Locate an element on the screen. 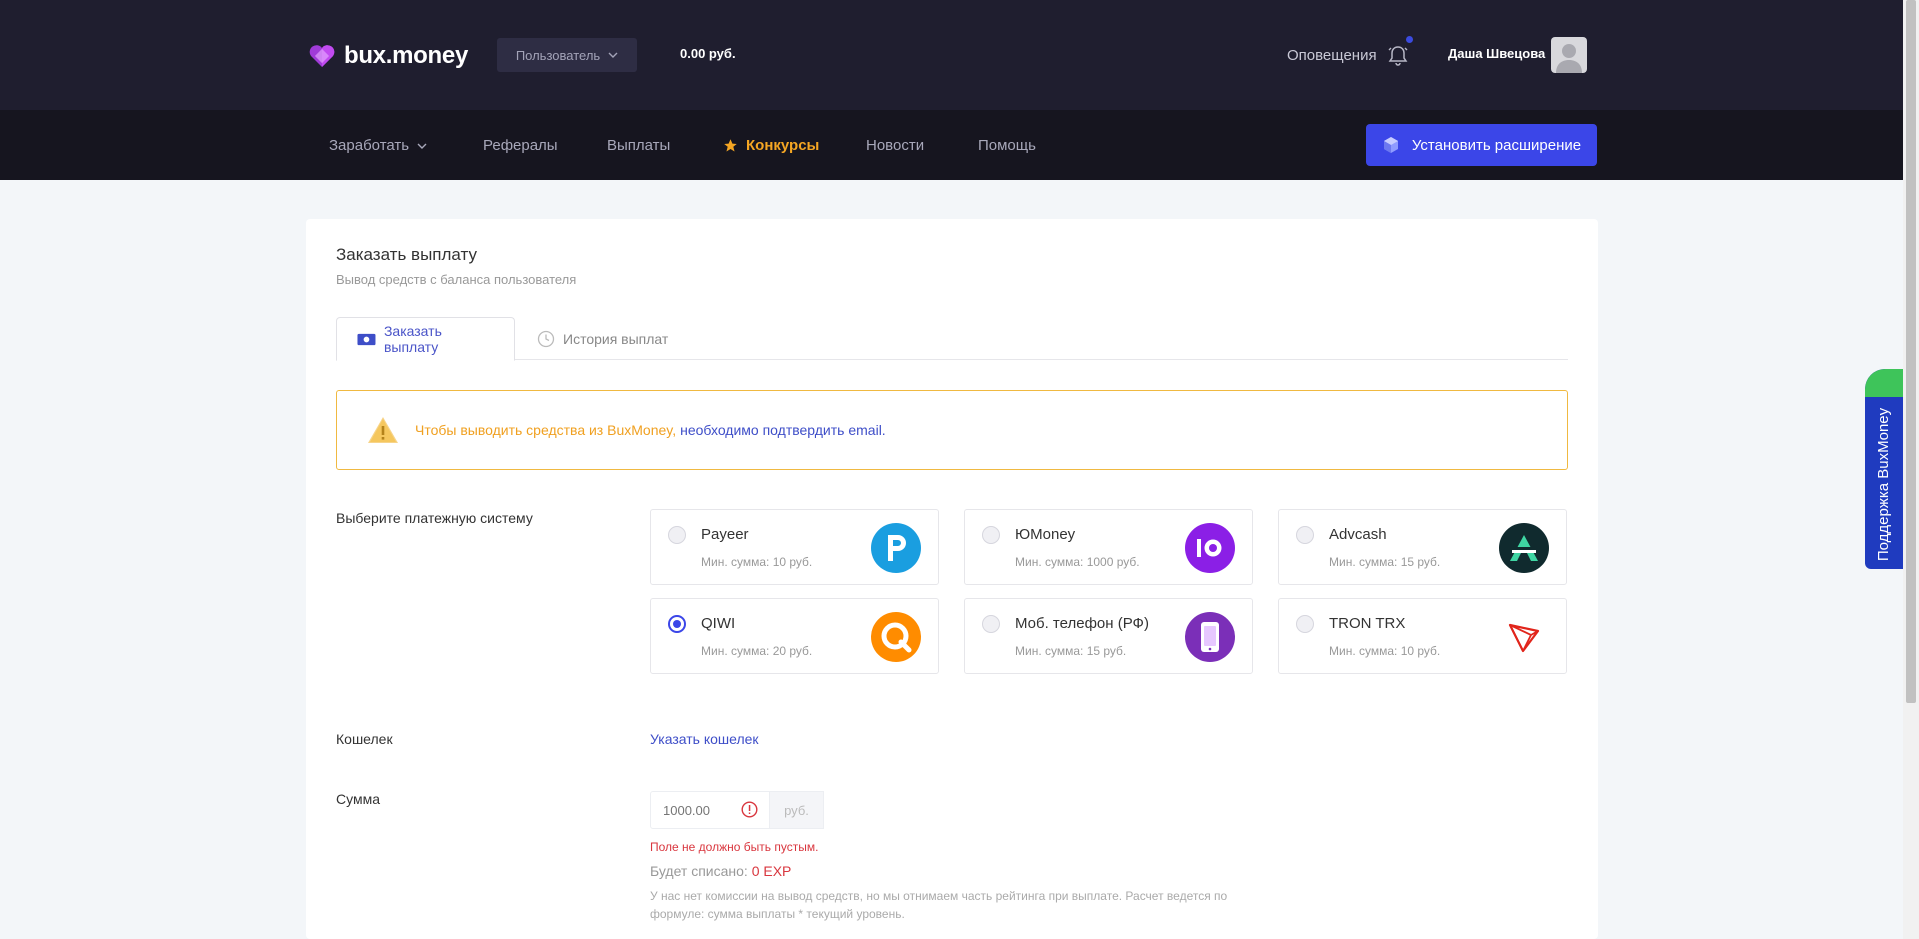  radio-payeer is located at coordinates (677, 535).